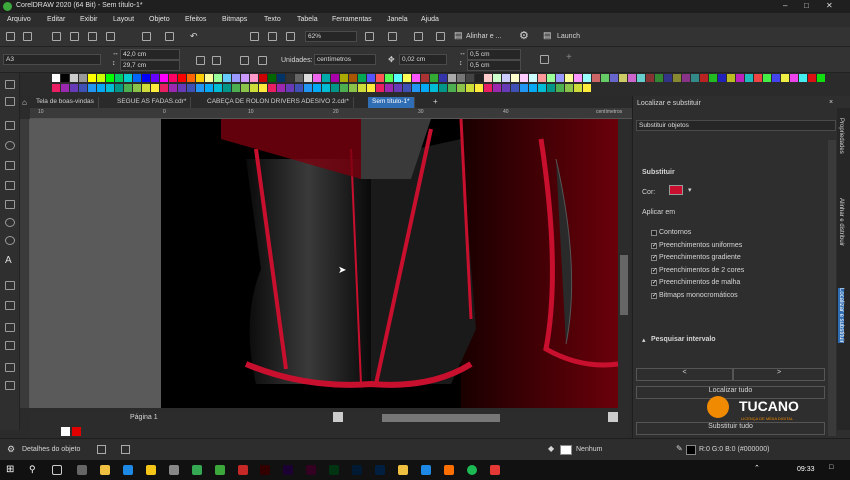  Describe the element at coordinates (290, 36) in the screenshot. I see `publish-icon` at that location.